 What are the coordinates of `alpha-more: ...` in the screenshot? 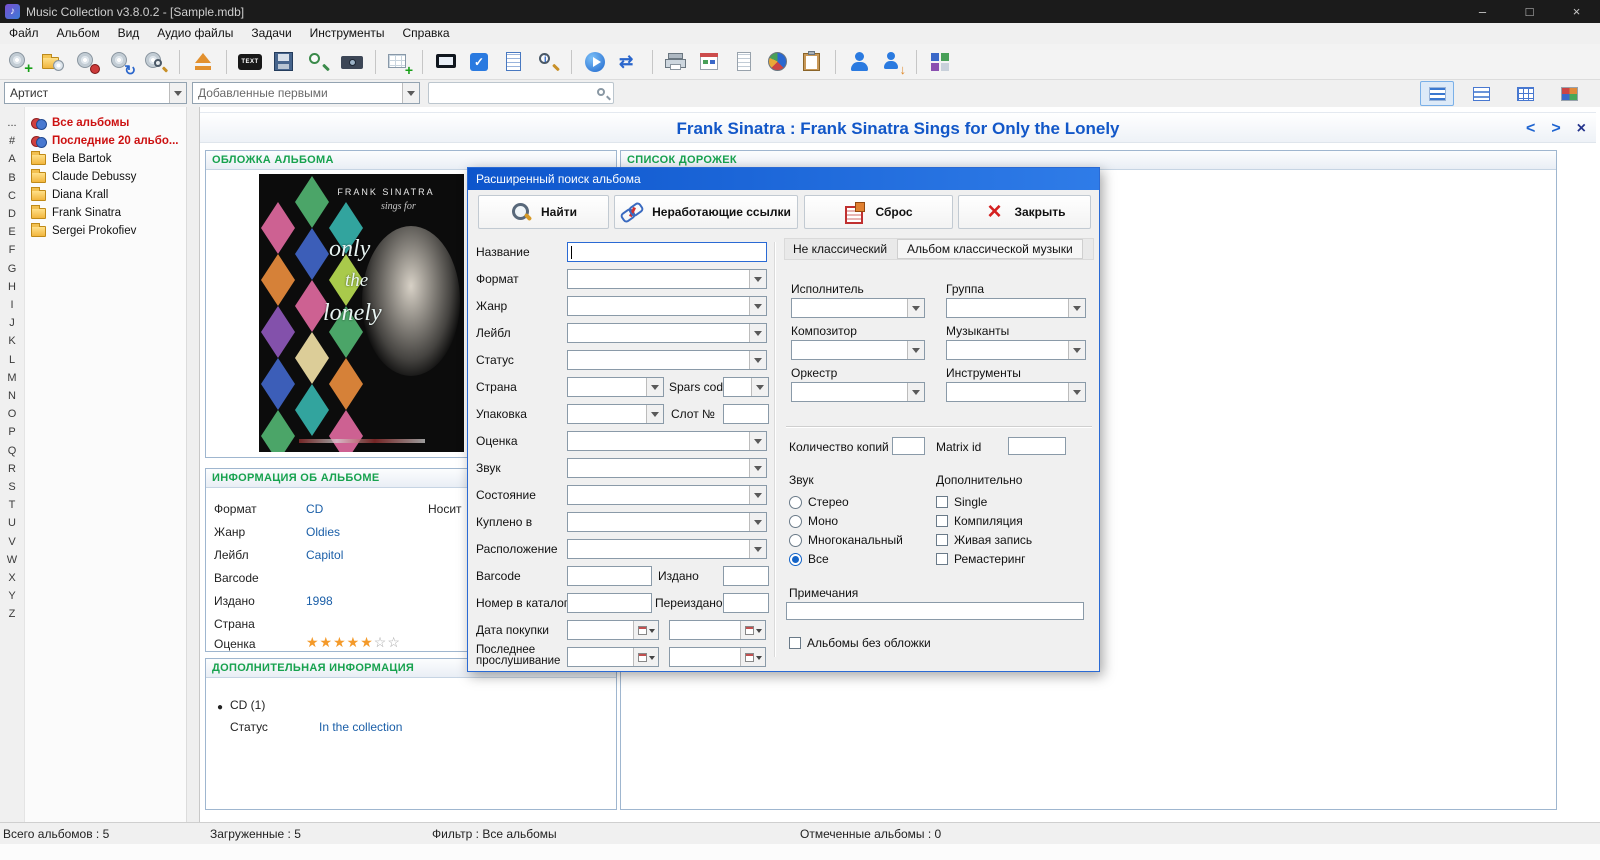 It's located at (11, 123).